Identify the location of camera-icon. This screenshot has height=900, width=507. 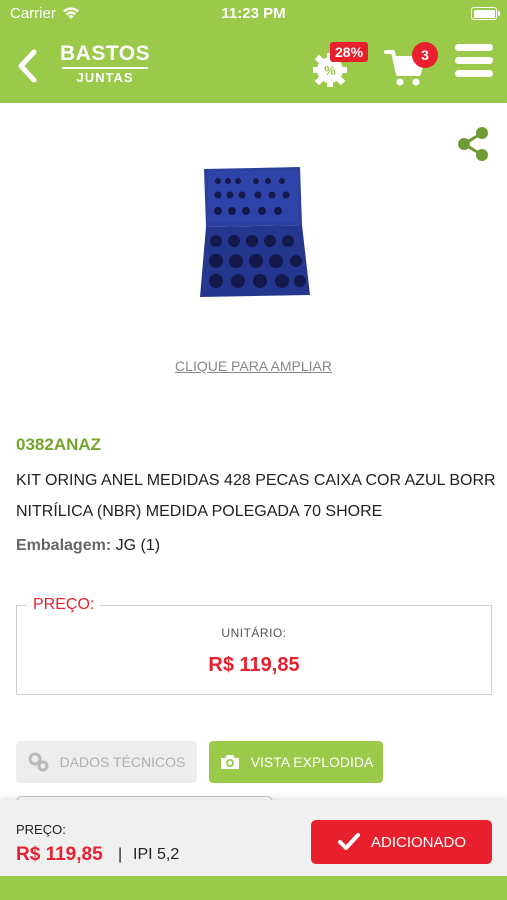
(229, 762).